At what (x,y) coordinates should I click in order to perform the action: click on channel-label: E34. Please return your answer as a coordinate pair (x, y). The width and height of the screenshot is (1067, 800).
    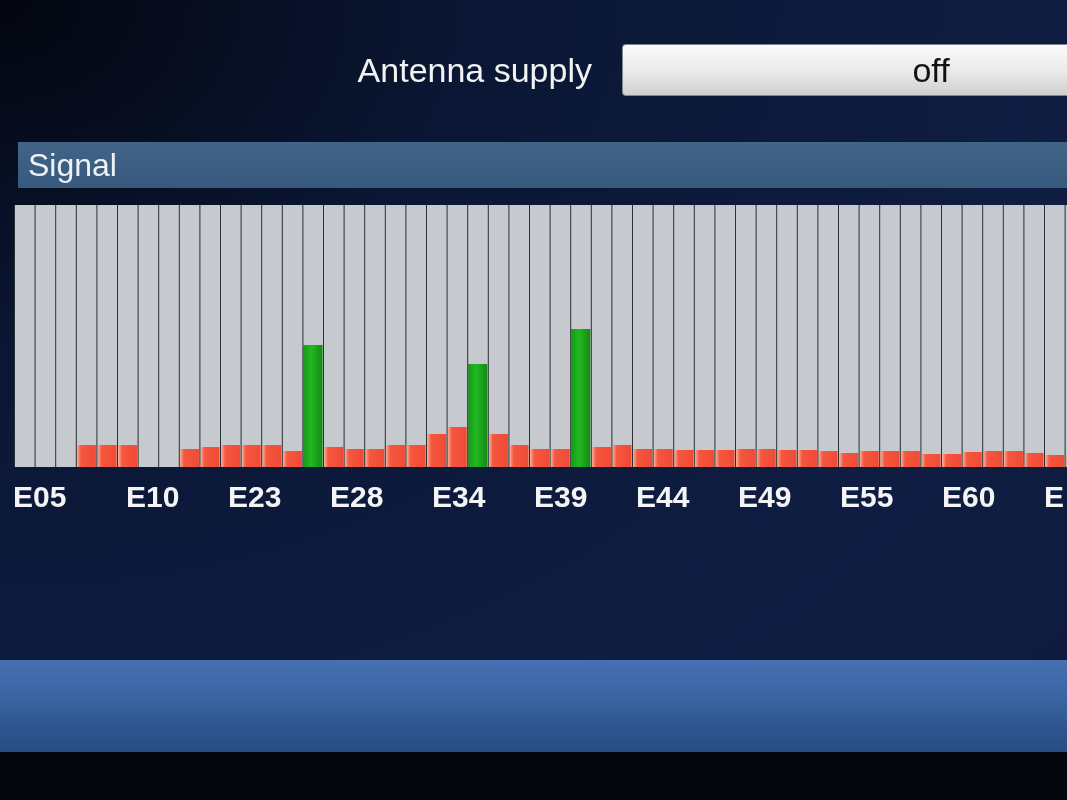
    Looking at the image, I should click on (459, 497).